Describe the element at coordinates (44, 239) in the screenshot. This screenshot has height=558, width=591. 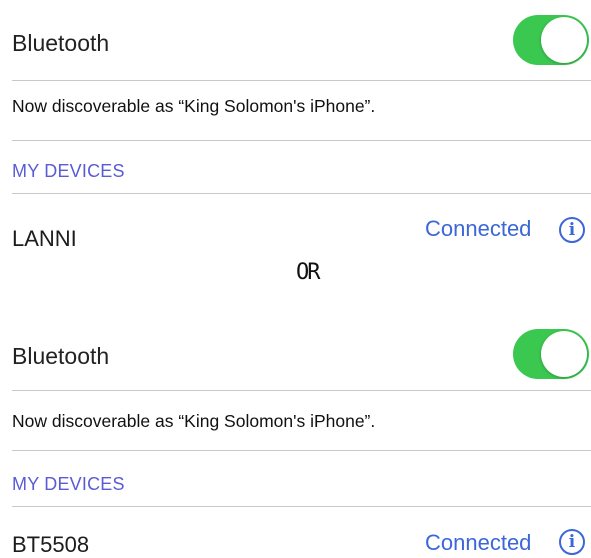
I see `device-name: LANNI` at that location.